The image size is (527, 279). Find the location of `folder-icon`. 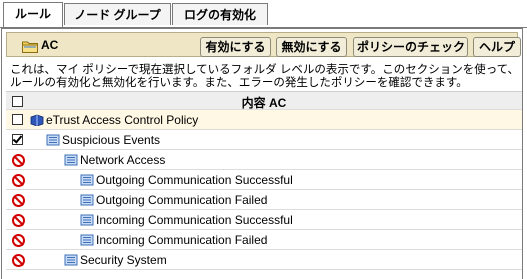

folder-icon is located at coordinates (30, 47).